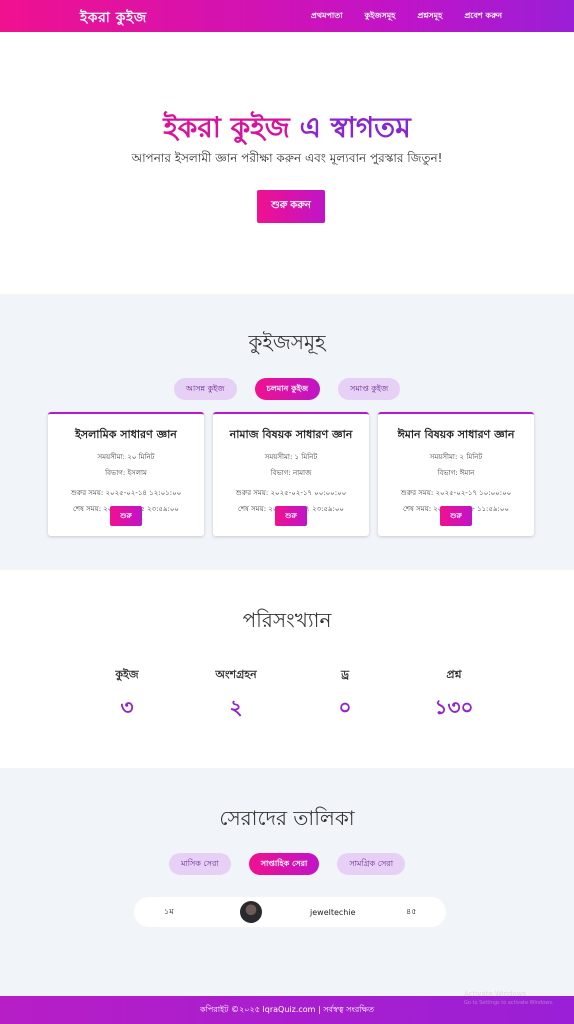  I want to click on stat-value: ১৩০, so click(454, 707).